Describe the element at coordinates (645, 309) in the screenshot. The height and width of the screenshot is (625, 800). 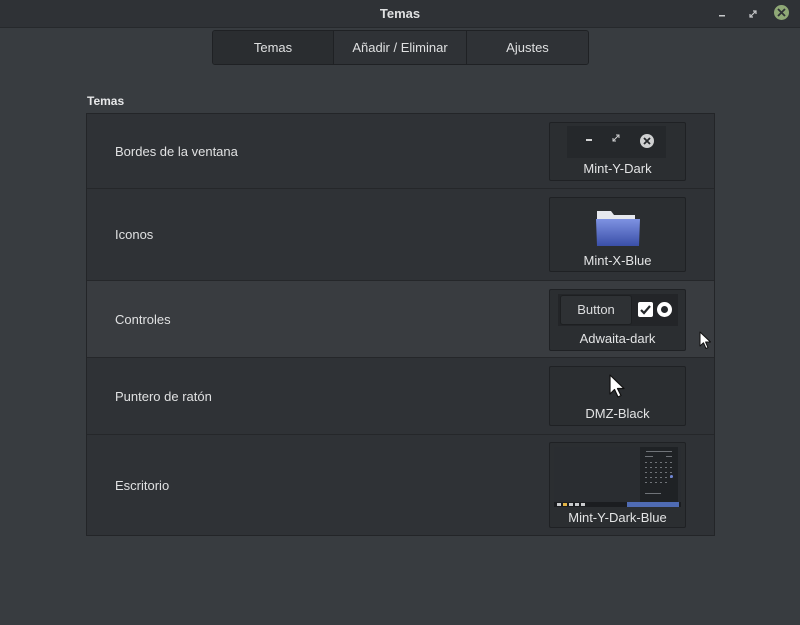
I see `checkbox-icon` at that location.